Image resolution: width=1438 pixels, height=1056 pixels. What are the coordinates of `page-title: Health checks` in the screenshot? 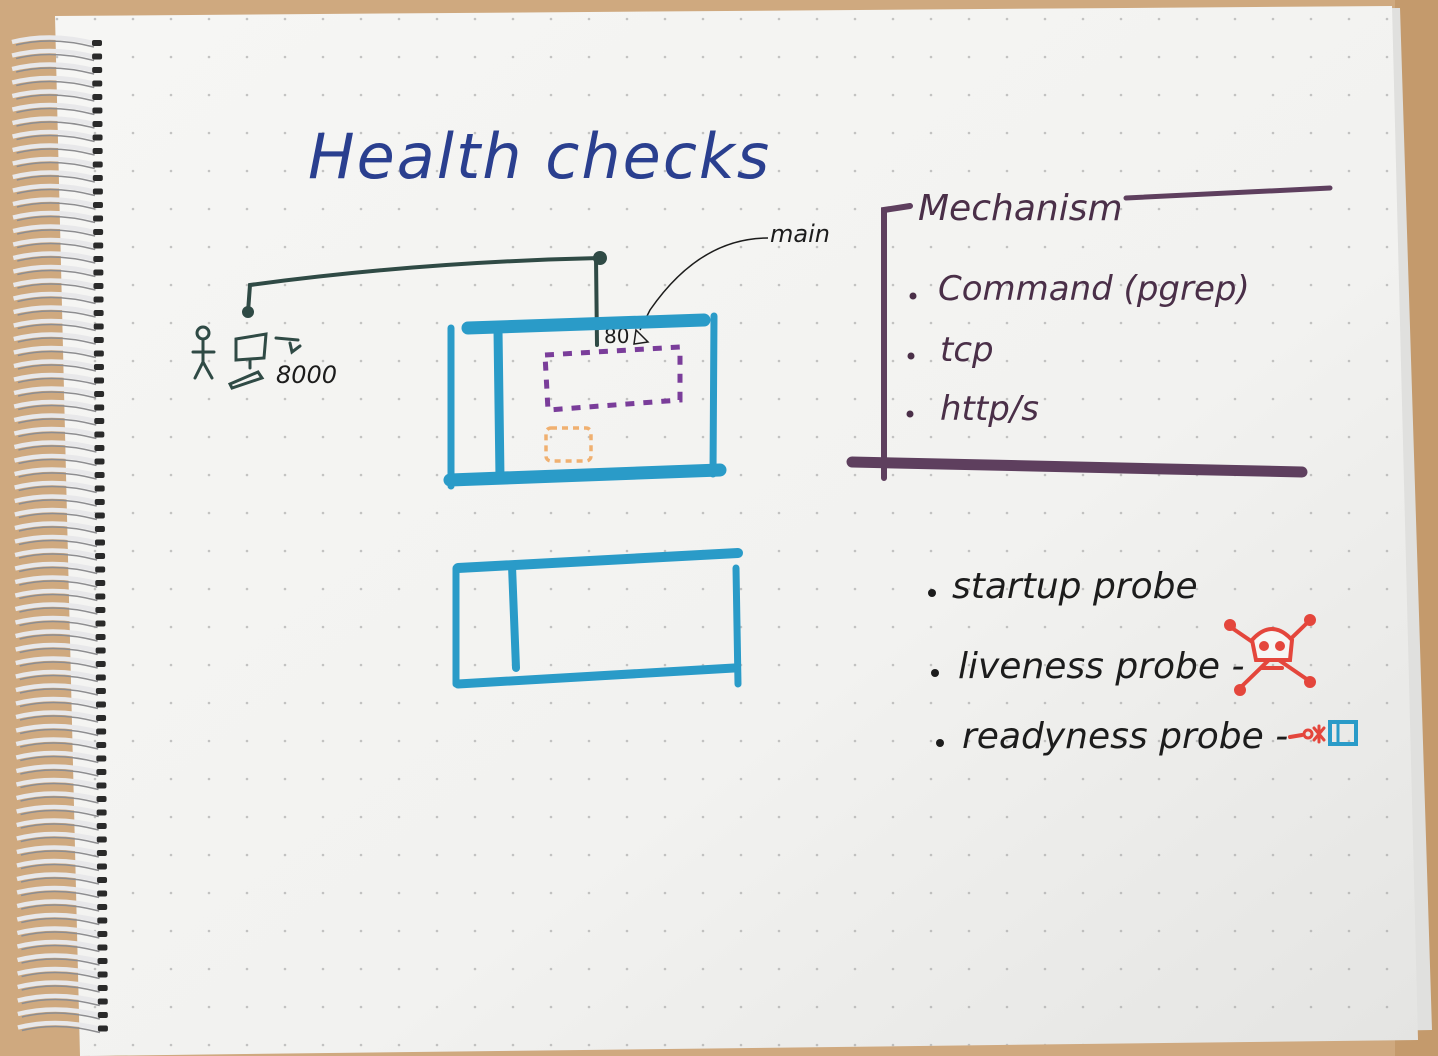 It's located at (539, 156).